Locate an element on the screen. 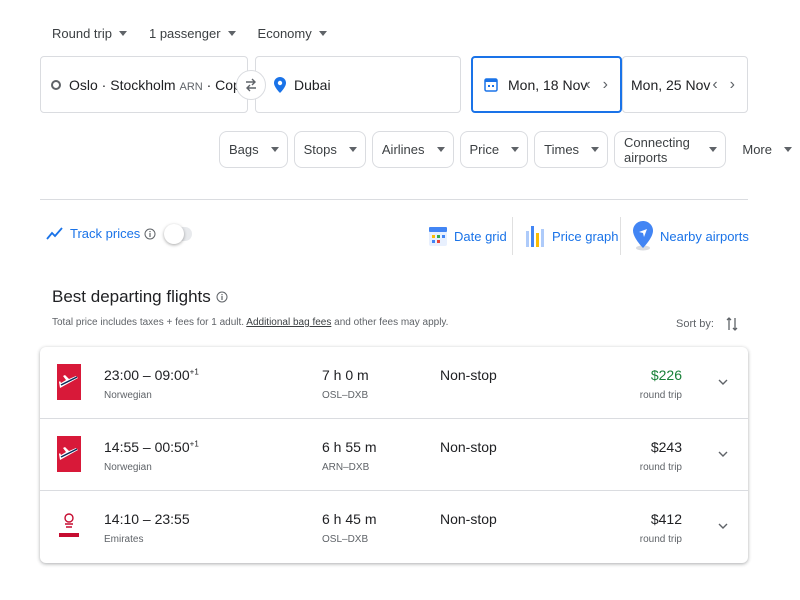  price-note-suffix: and other fees may apply. is located at coordinates (390, 322).